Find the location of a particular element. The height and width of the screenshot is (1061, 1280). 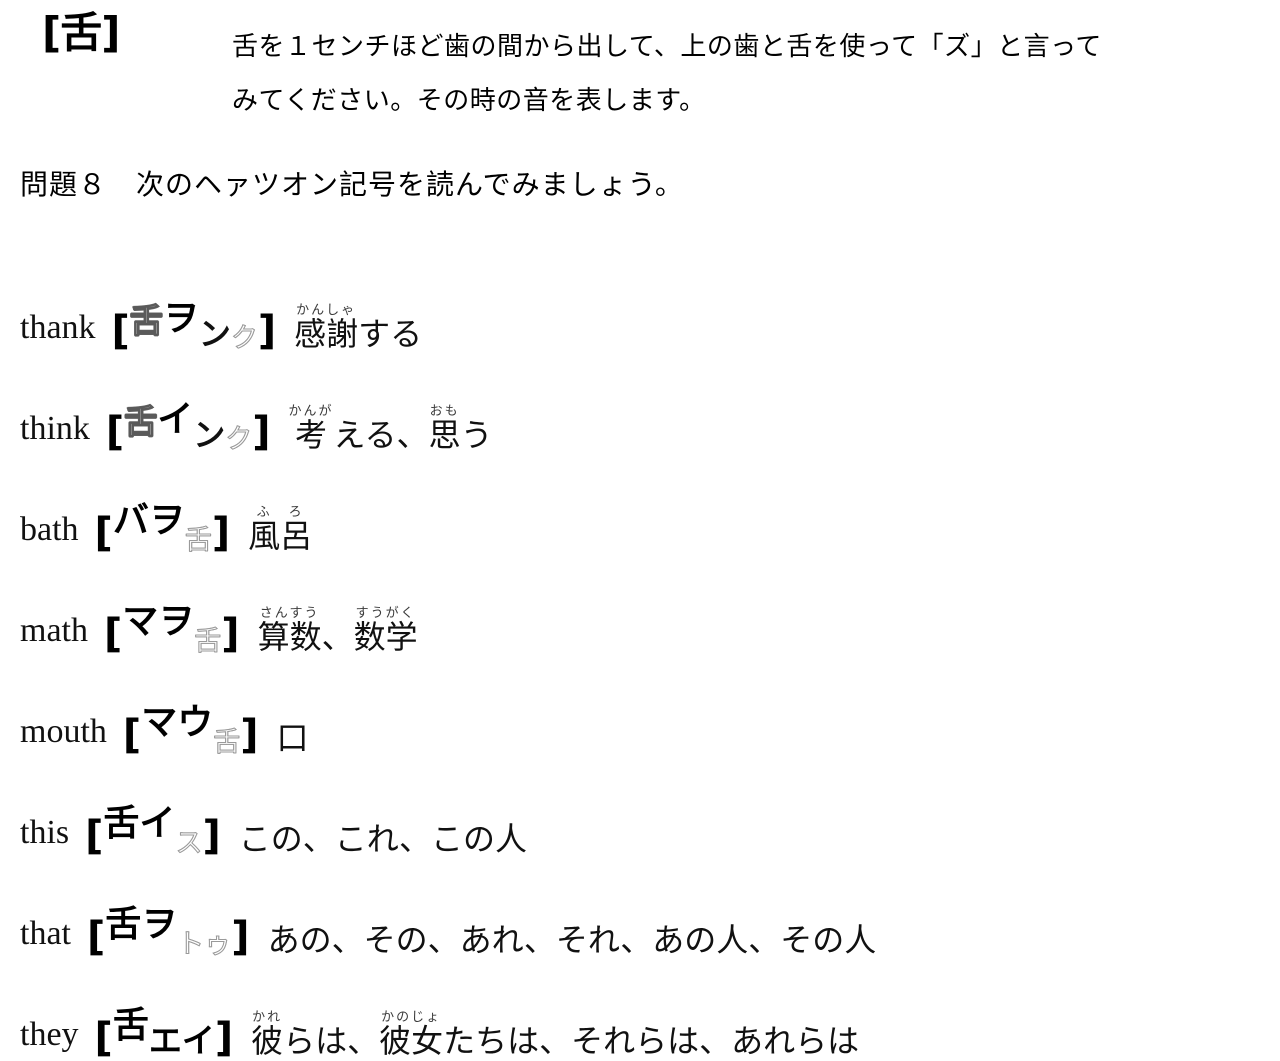

vocab-row: math [マヲ舌] 算数さんすう、数学すうがく is located at coordinates (640, 604).